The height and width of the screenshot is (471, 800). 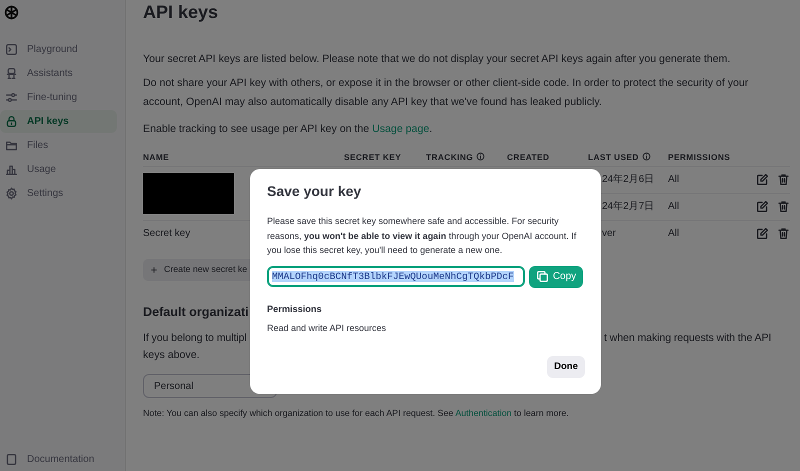 What do you see at coordinates (181, 12) in the screenshot?
I see `page-title: API keys` at bounding box center [181, 12].